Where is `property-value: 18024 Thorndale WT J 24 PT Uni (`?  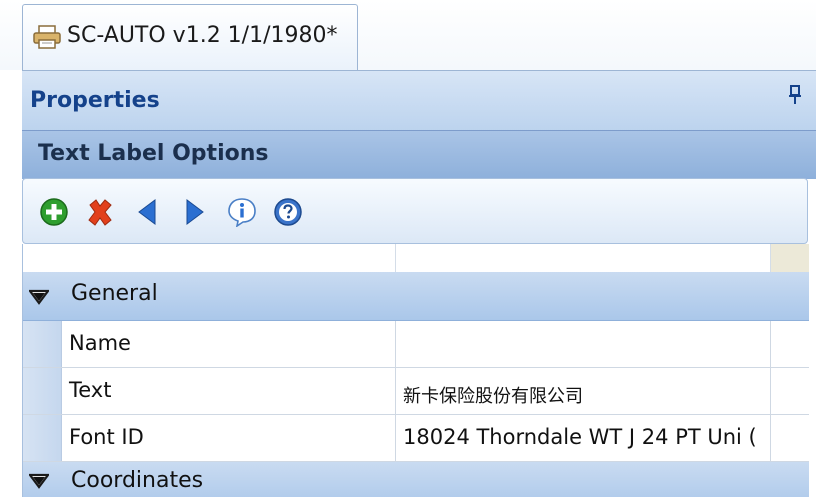 property-value: 18024 Thorndale WT J 24 PT Uni ( is located at coordinates (586, 437).